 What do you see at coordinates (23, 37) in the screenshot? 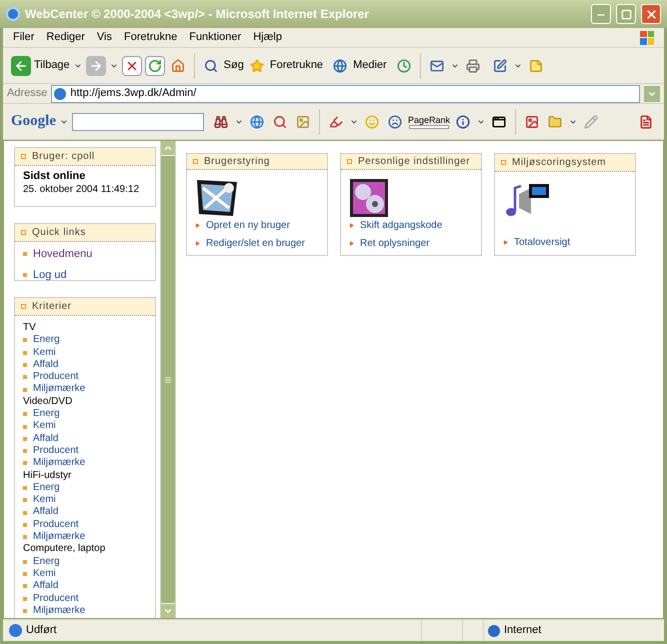
I see `menu-item: Filer` at bounding box center [23, 37].